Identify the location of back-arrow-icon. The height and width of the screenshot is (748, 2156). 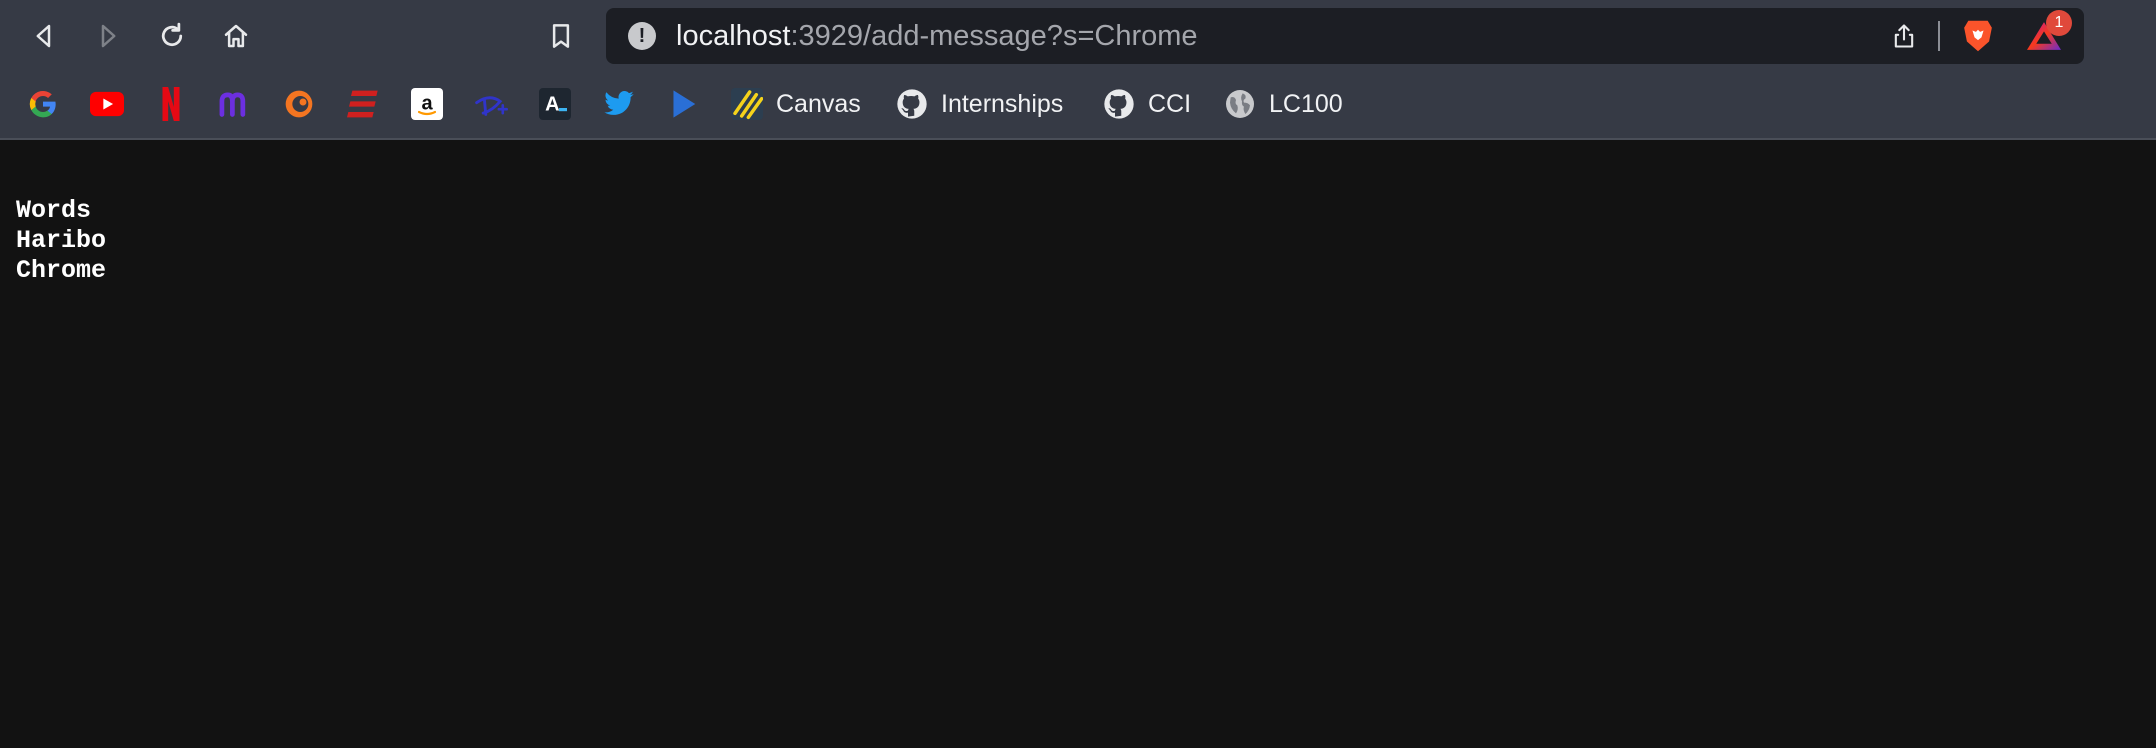
(43, 36).